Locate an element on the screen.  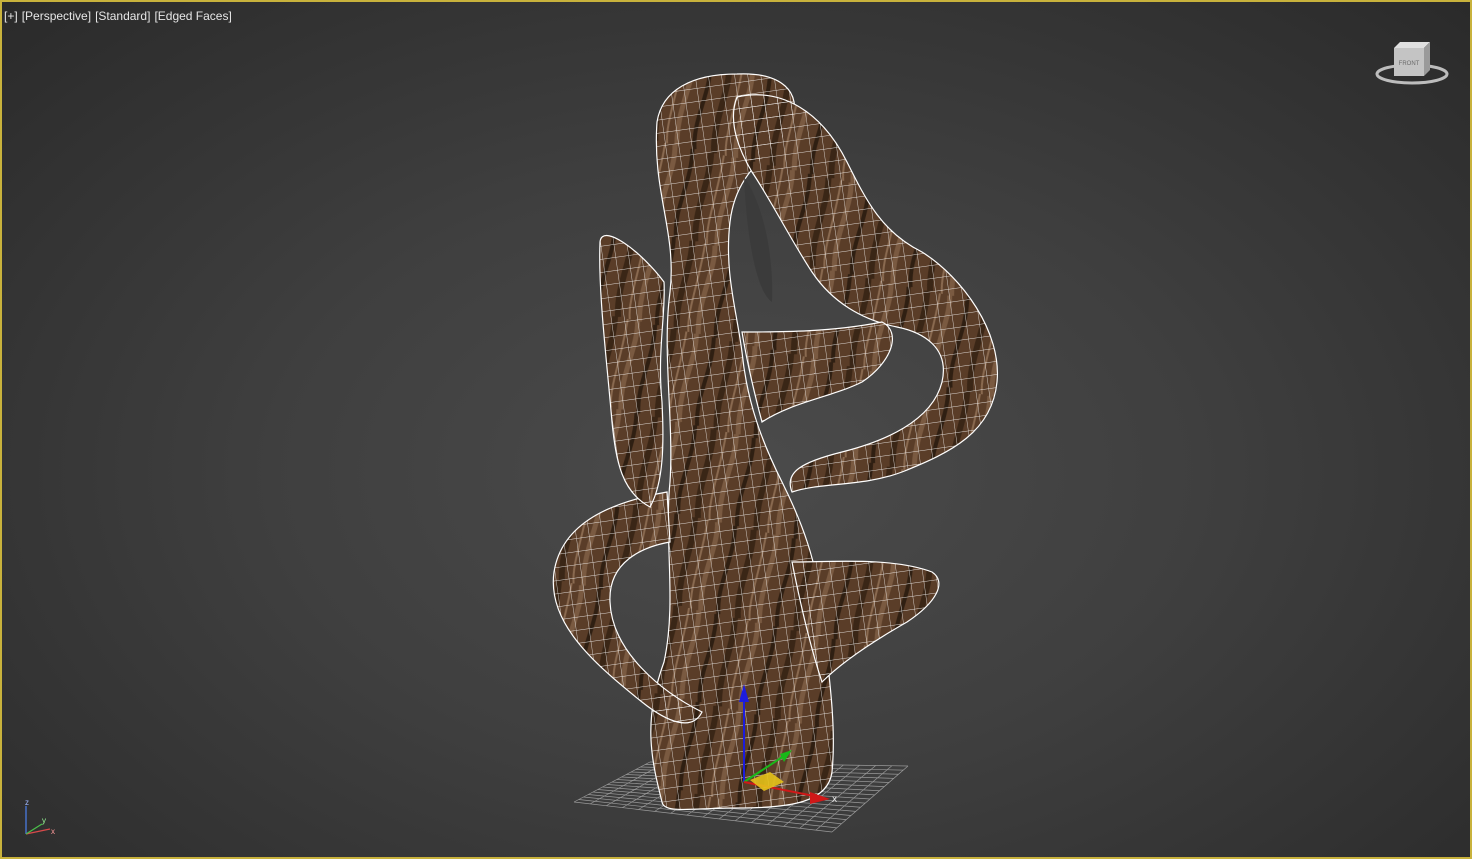
grid-line is located at coordinates (870, 799).